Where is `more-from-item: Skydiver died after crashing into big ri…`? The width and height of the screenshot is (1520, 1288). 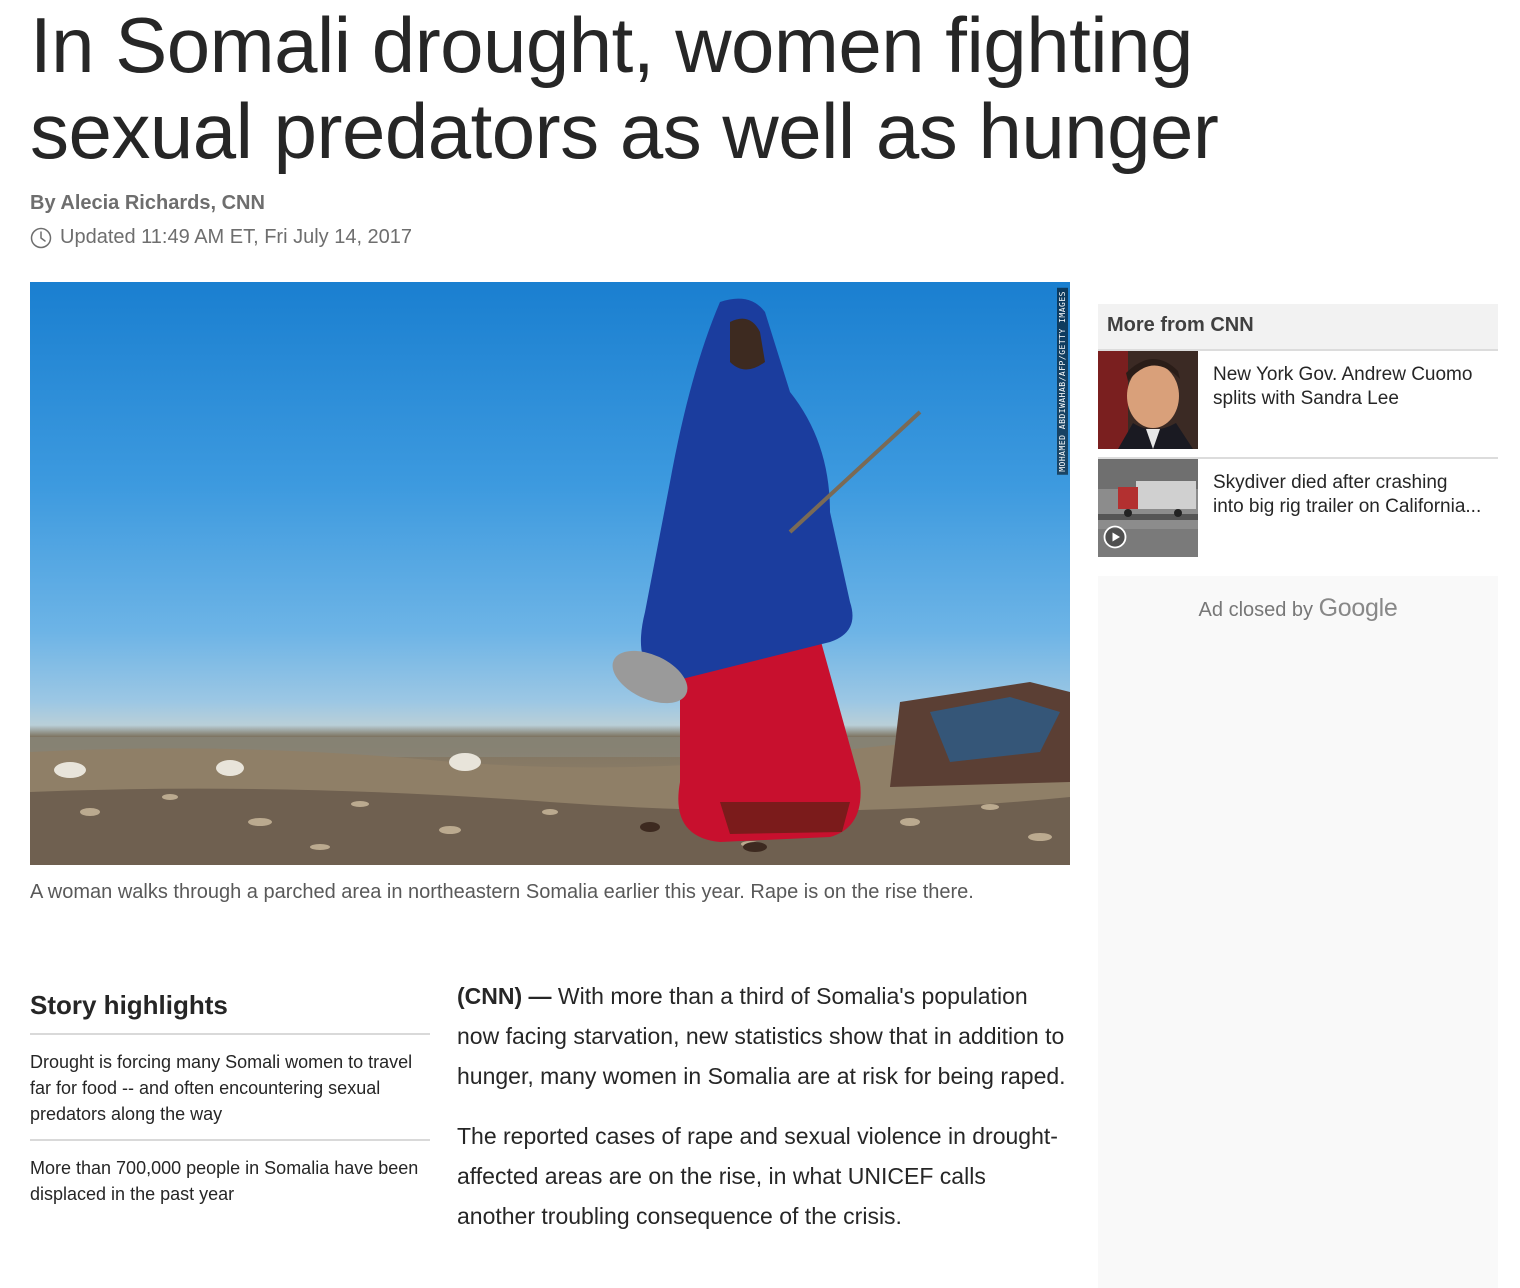 more-from-item: Skydiver died after crashing into big ri… is located at coordinates (1298, 509).